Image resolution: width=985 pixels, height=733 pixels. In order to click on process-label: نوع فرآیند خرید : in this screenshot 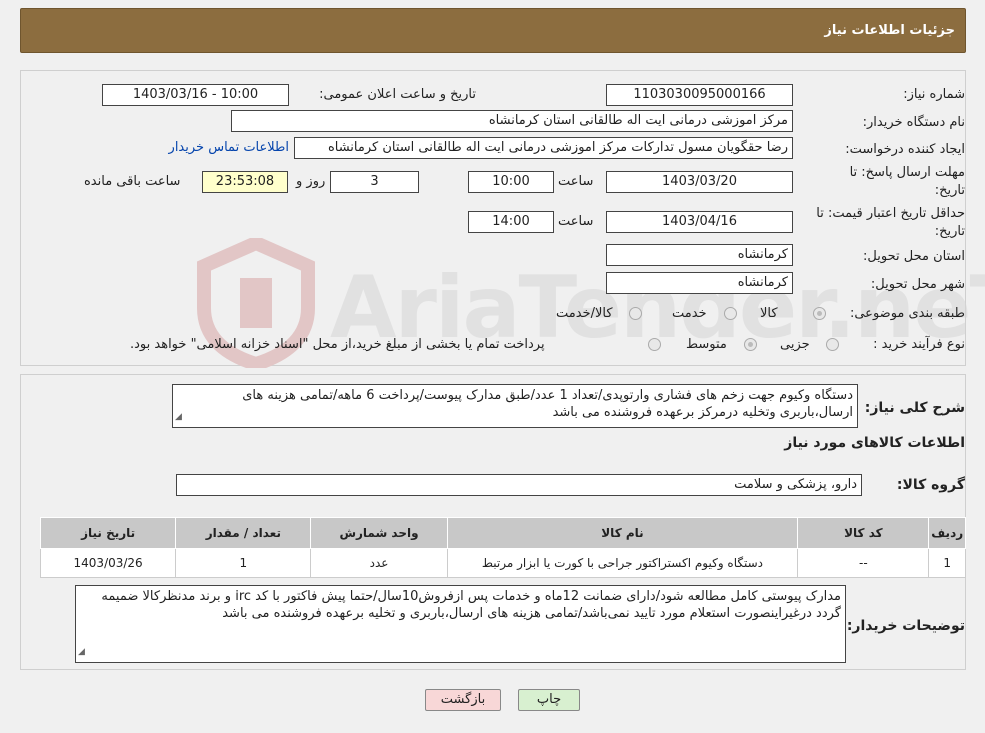, I will do `click(919, 344)`.